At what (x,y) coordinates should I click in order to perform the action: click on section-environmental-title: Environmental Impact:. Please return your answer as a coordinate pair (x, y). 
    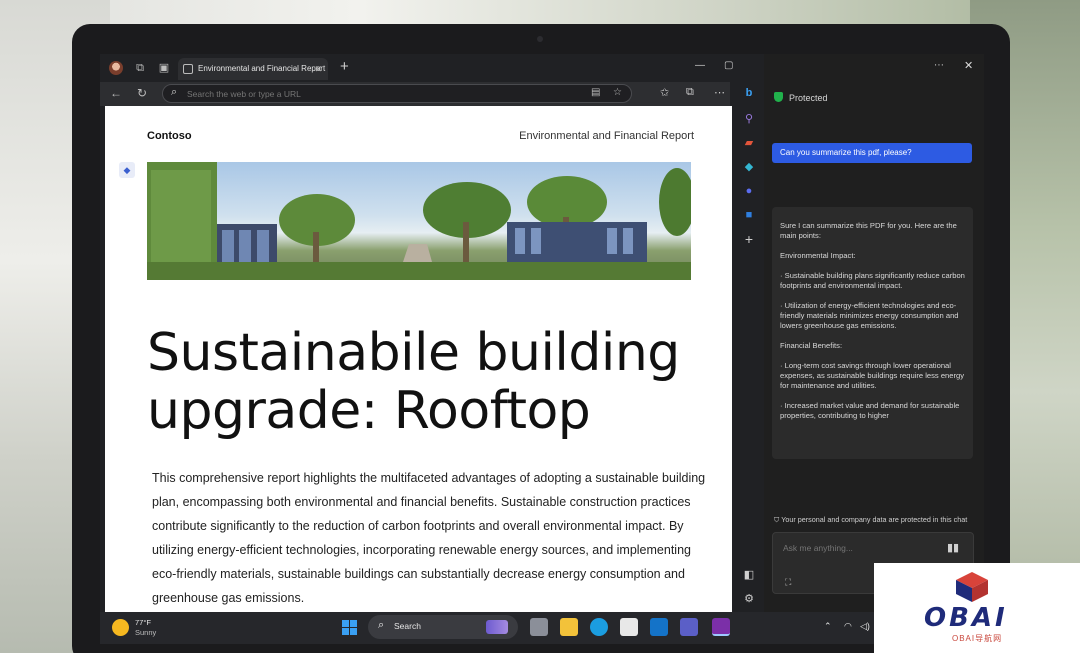
    Looking at the image, I should click on (818, 255).